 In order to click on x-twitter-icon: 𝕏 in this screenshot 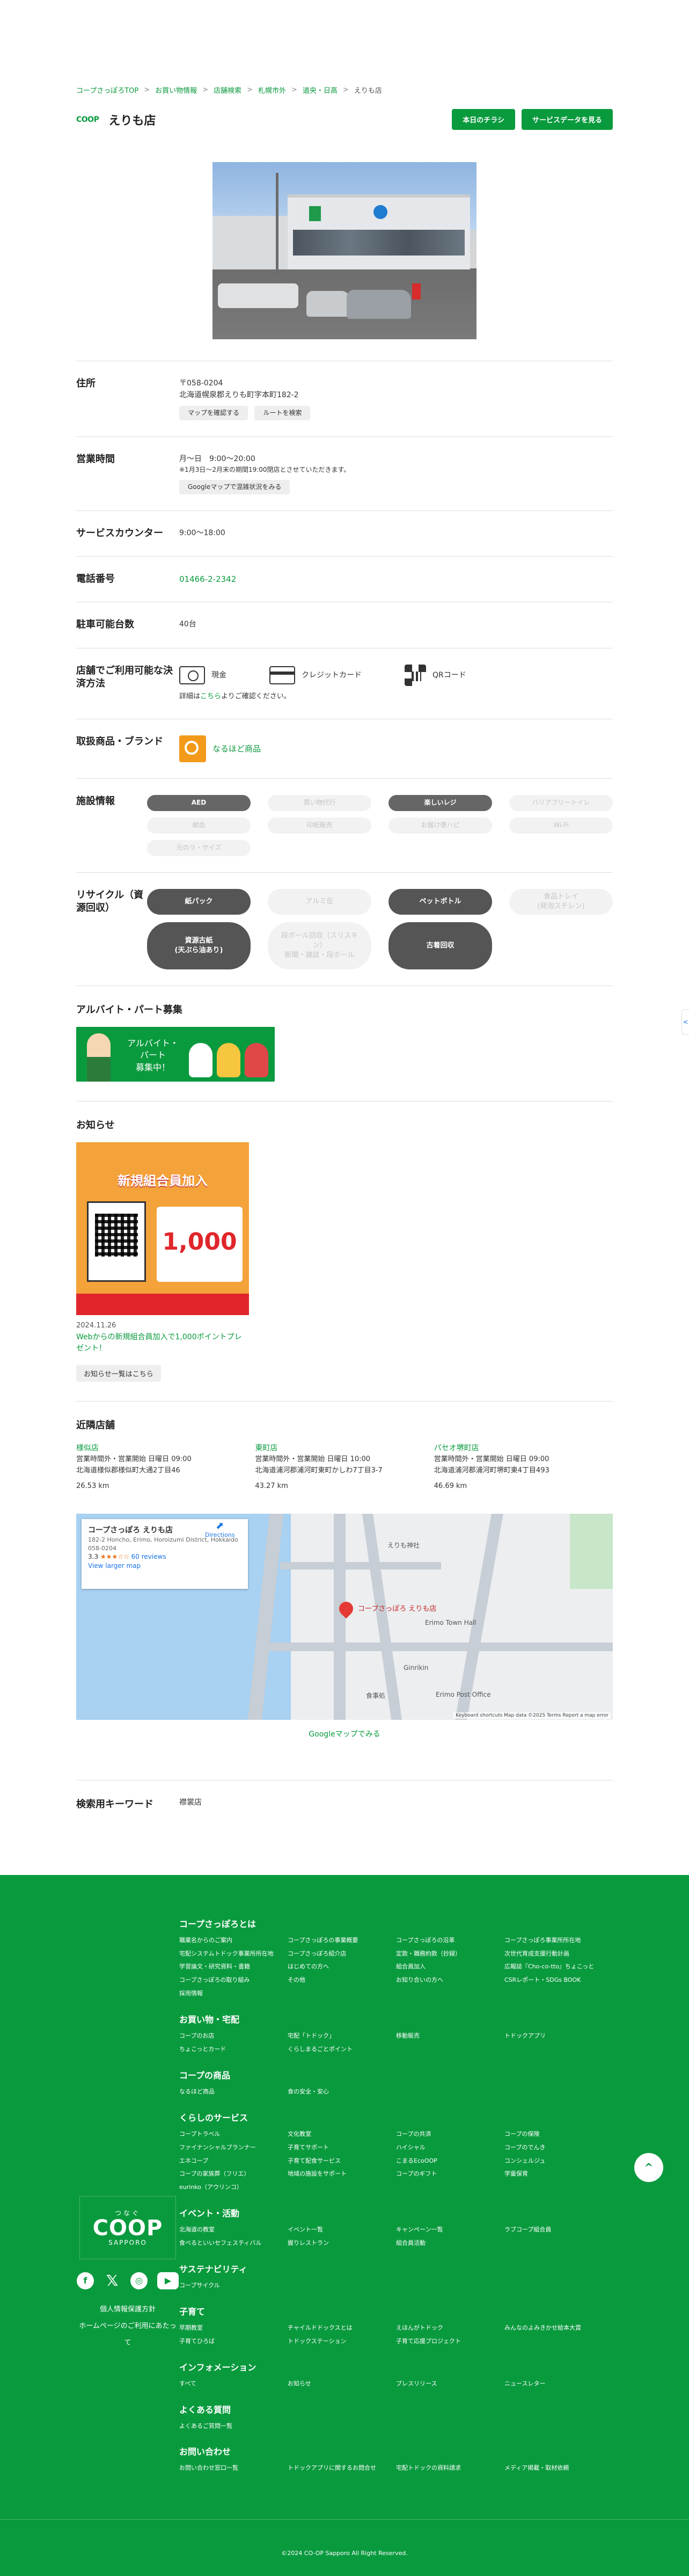, I will do `click(112, 2280)`.